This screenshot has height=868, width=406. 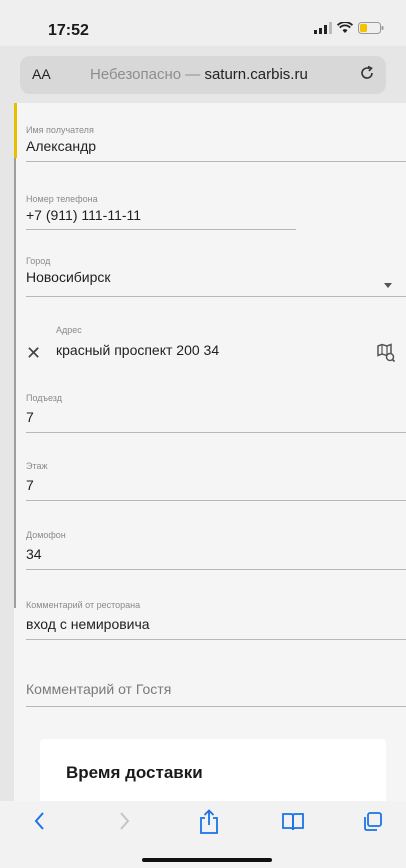 I want to click on side-divider, so click(x=15, y=383).